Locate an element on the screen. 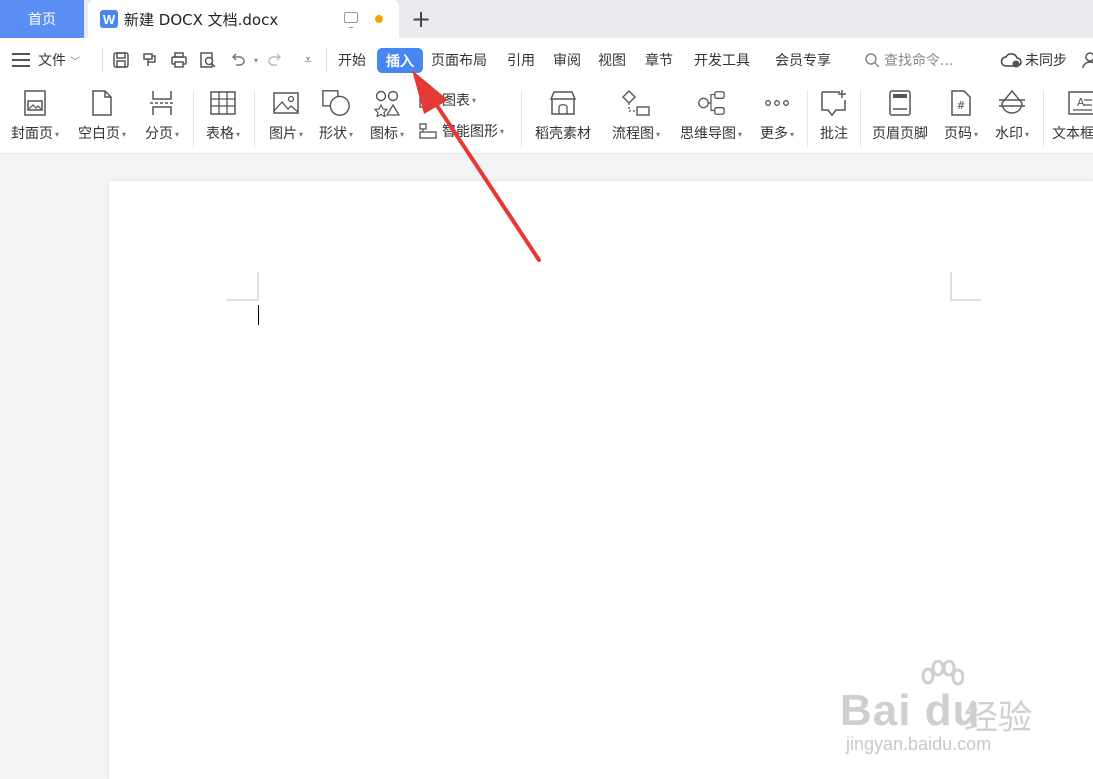  mindmap-label: 思维导图 is located at coordinates (707, 134).